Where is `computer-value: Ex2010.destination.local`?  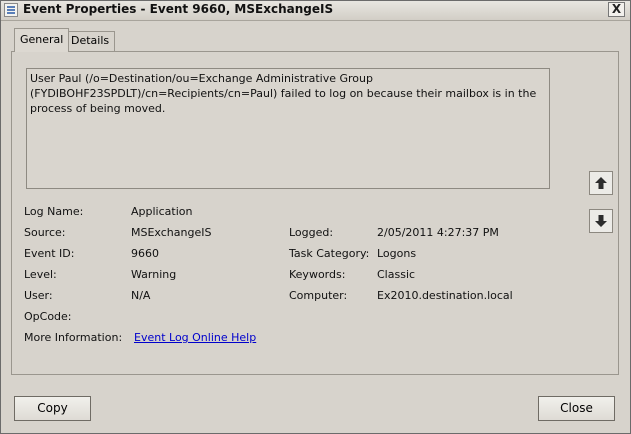 computer-value: Ex2010.destination.local is located at coordinates (445, 295).